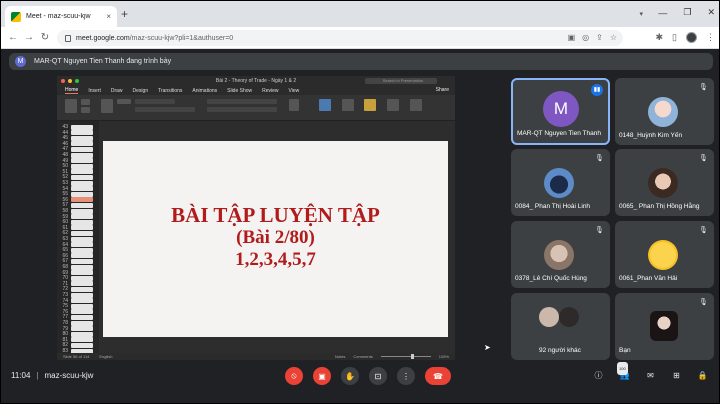 Image resolution: width=720 pixels, height=404 pixels. What do you see at coordinates (662, 13) in the screenshot?
I see `minimize-icon: —` at bounding box center [662, 13].